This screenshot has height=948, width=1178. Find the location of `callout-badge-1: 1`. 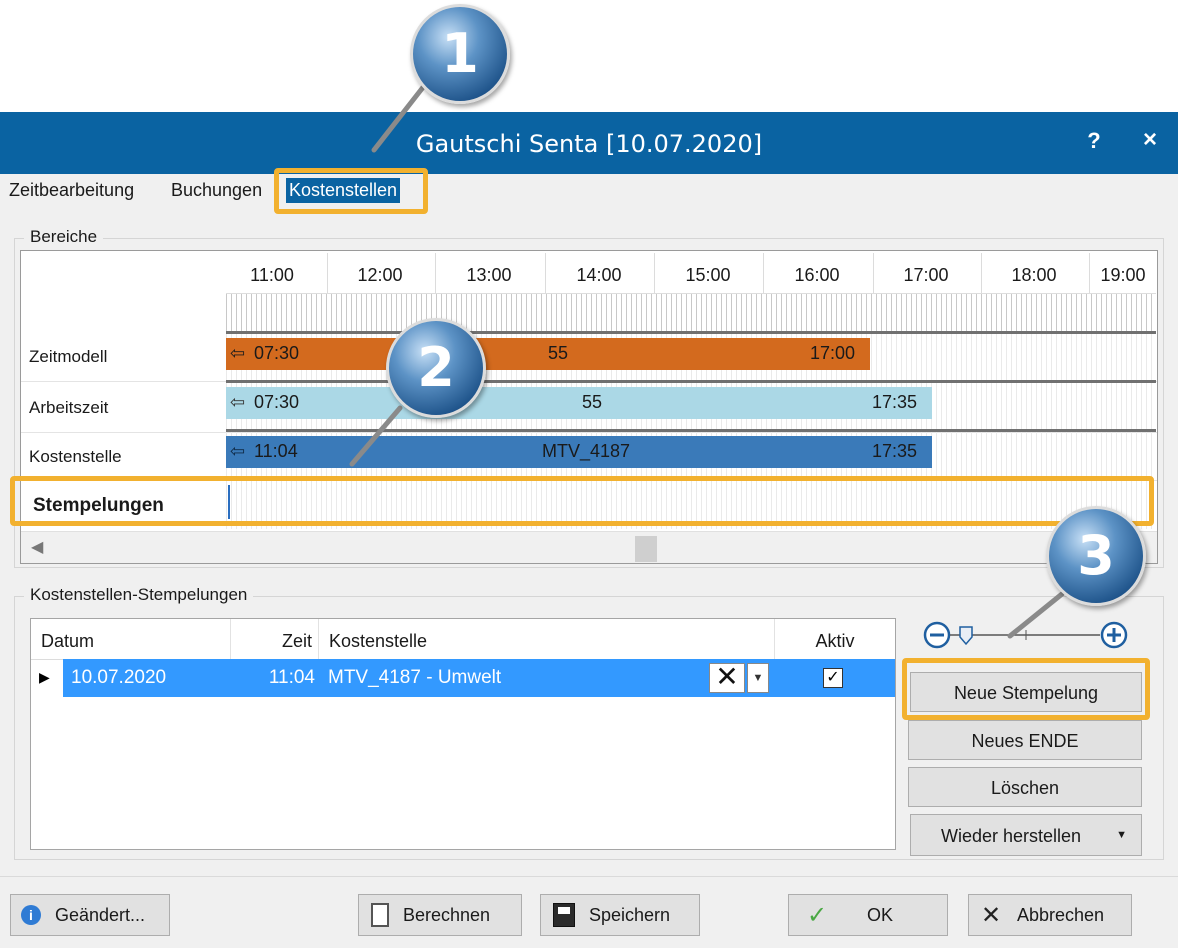

callout-badge-1: 1 is located at coordinates (460, 54).